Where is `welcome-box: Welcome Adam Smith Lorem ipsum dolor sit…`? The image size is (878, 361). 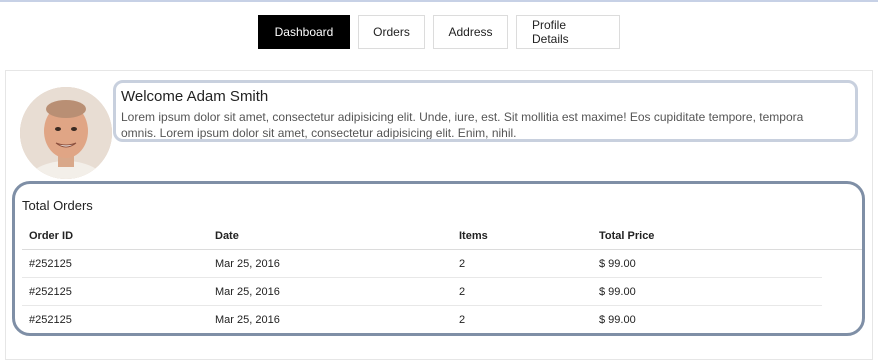 welcome-box: Welcome Adam Smith Lorem ipsum dolor sit… is located at coordinates (485, 111).